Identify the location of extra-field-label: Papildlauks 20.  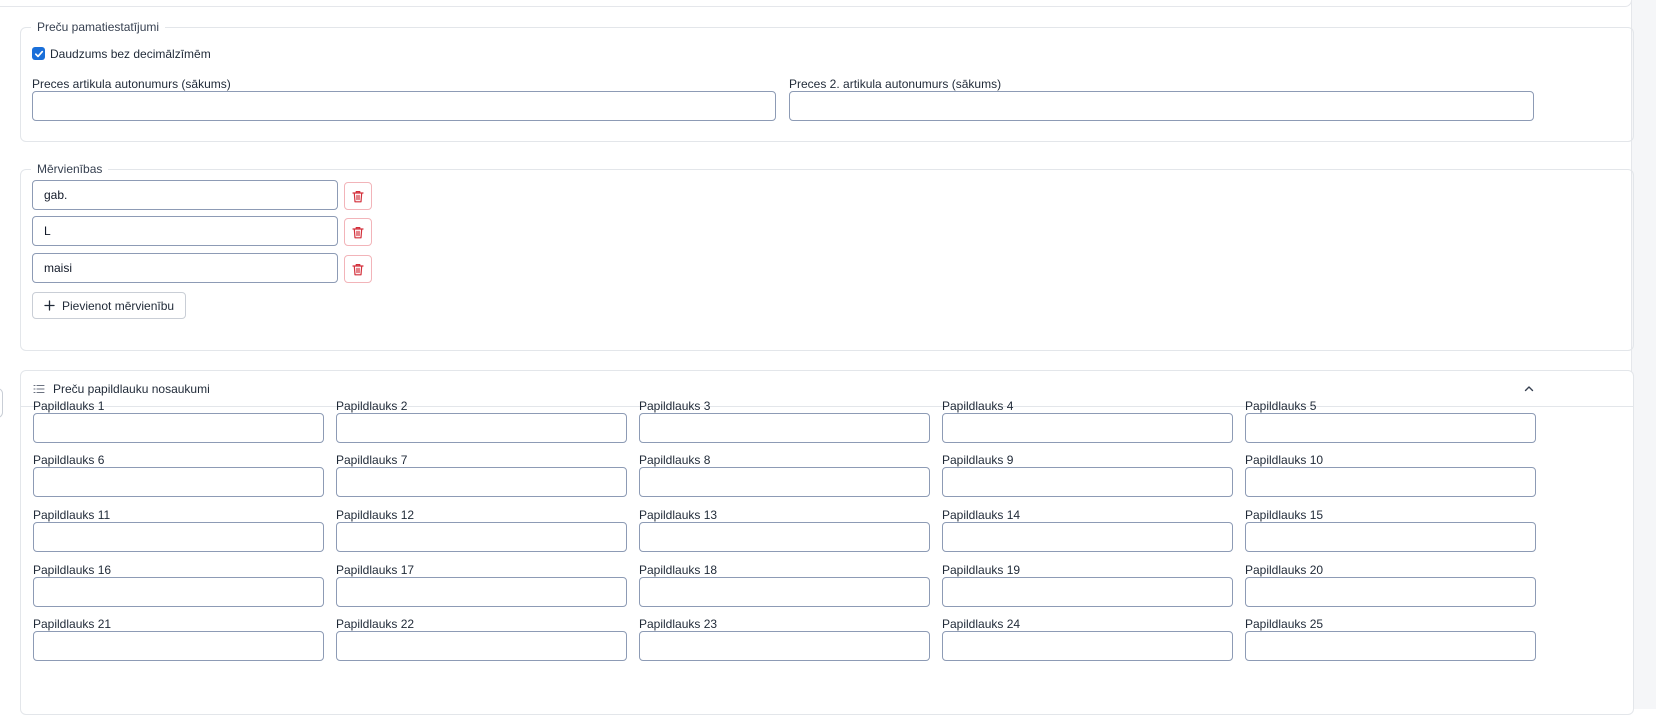
(1284, 570).